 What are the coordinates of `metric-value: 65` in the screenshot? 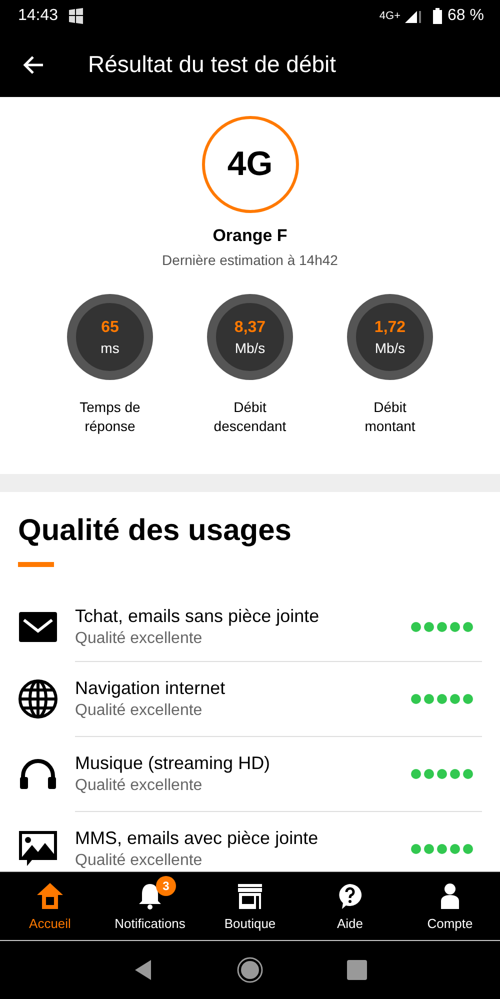 It's located at (110, 327).